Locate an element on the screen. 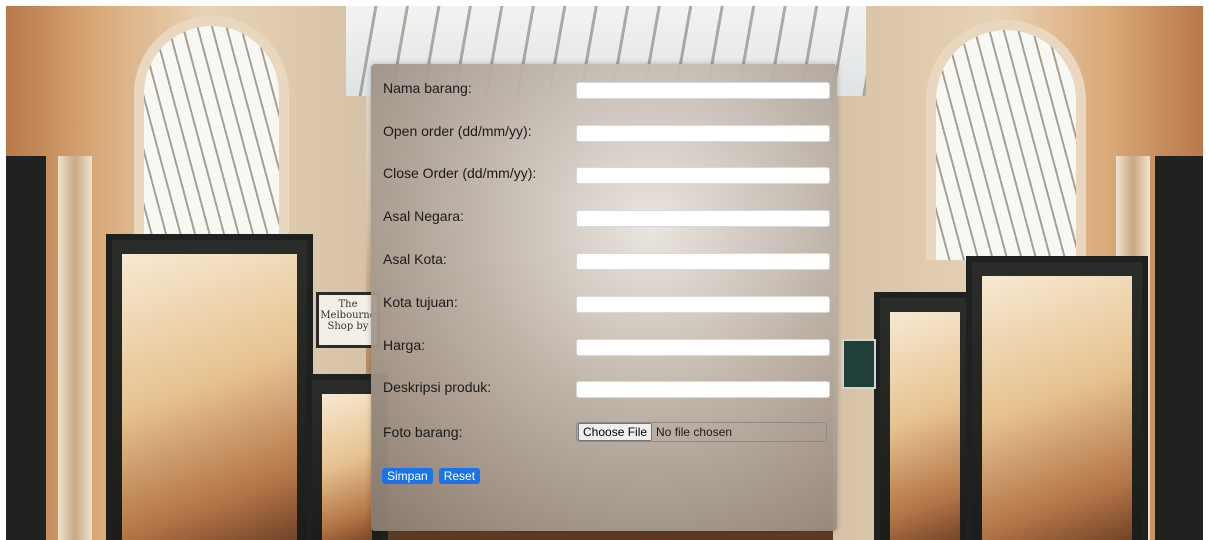 The width and height of the screenshot is (1209, 540). field-label: Deskripsi produk: is located at coordinates (437, 387).